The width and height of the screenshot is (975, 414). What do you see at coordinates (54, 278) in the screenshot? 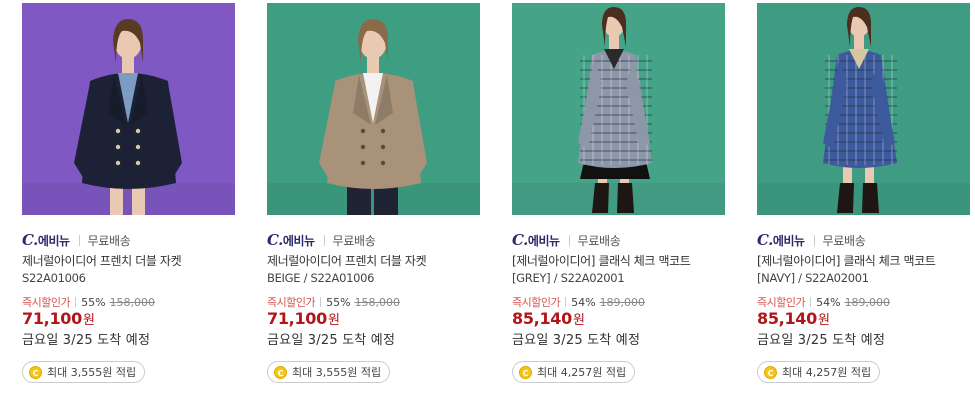
I see `product-code: S22A01006` at bounding box center [54, 278].